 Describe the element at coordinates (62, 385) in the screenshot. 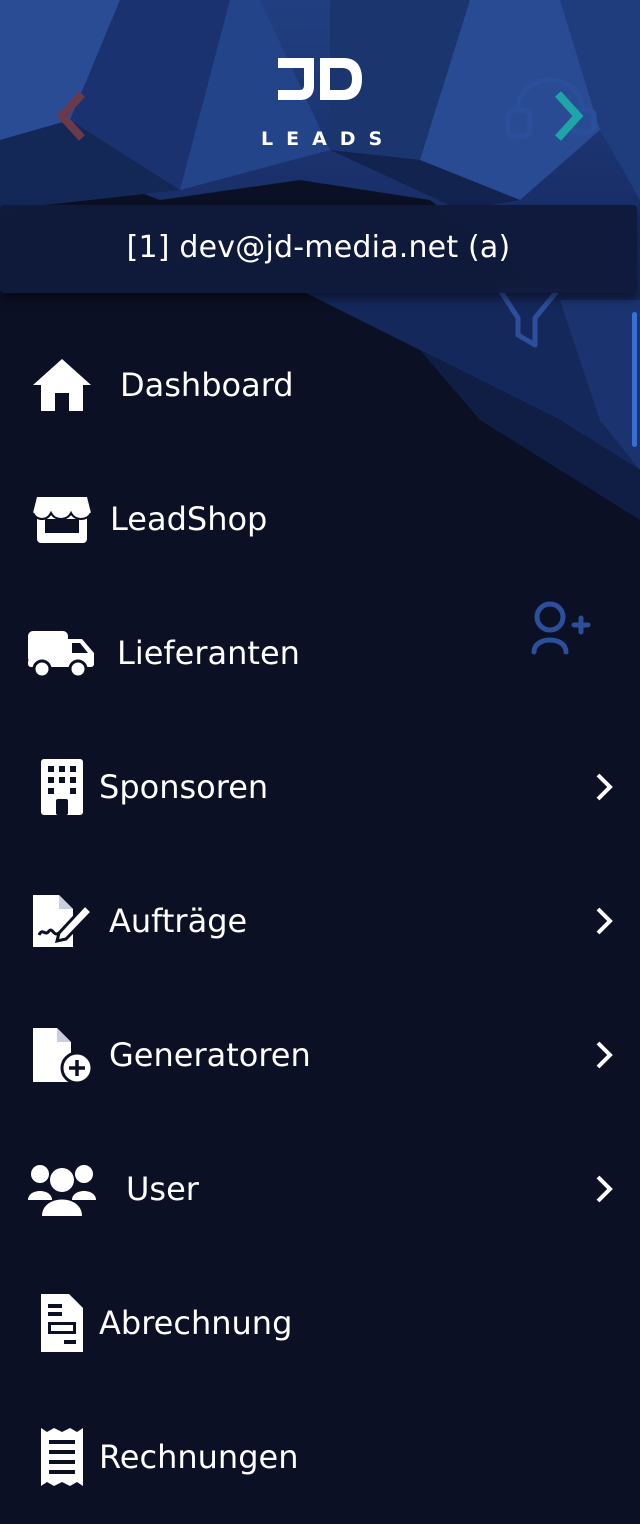

I see `home-icon` at that location.